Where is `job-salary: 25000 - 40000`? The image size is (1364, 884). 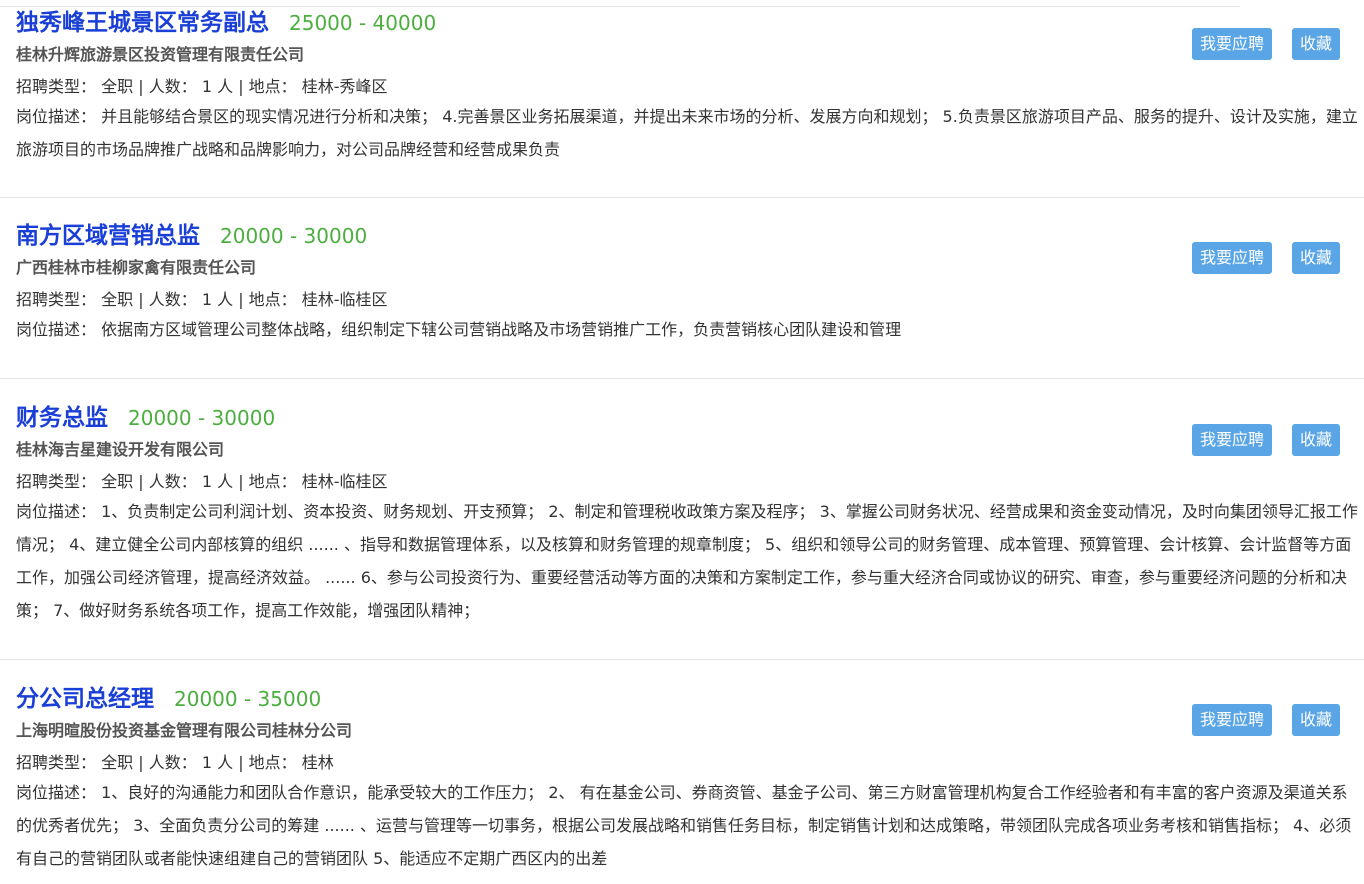 job-salary: 25000 - 40000 is located at coordinates (363, 23).